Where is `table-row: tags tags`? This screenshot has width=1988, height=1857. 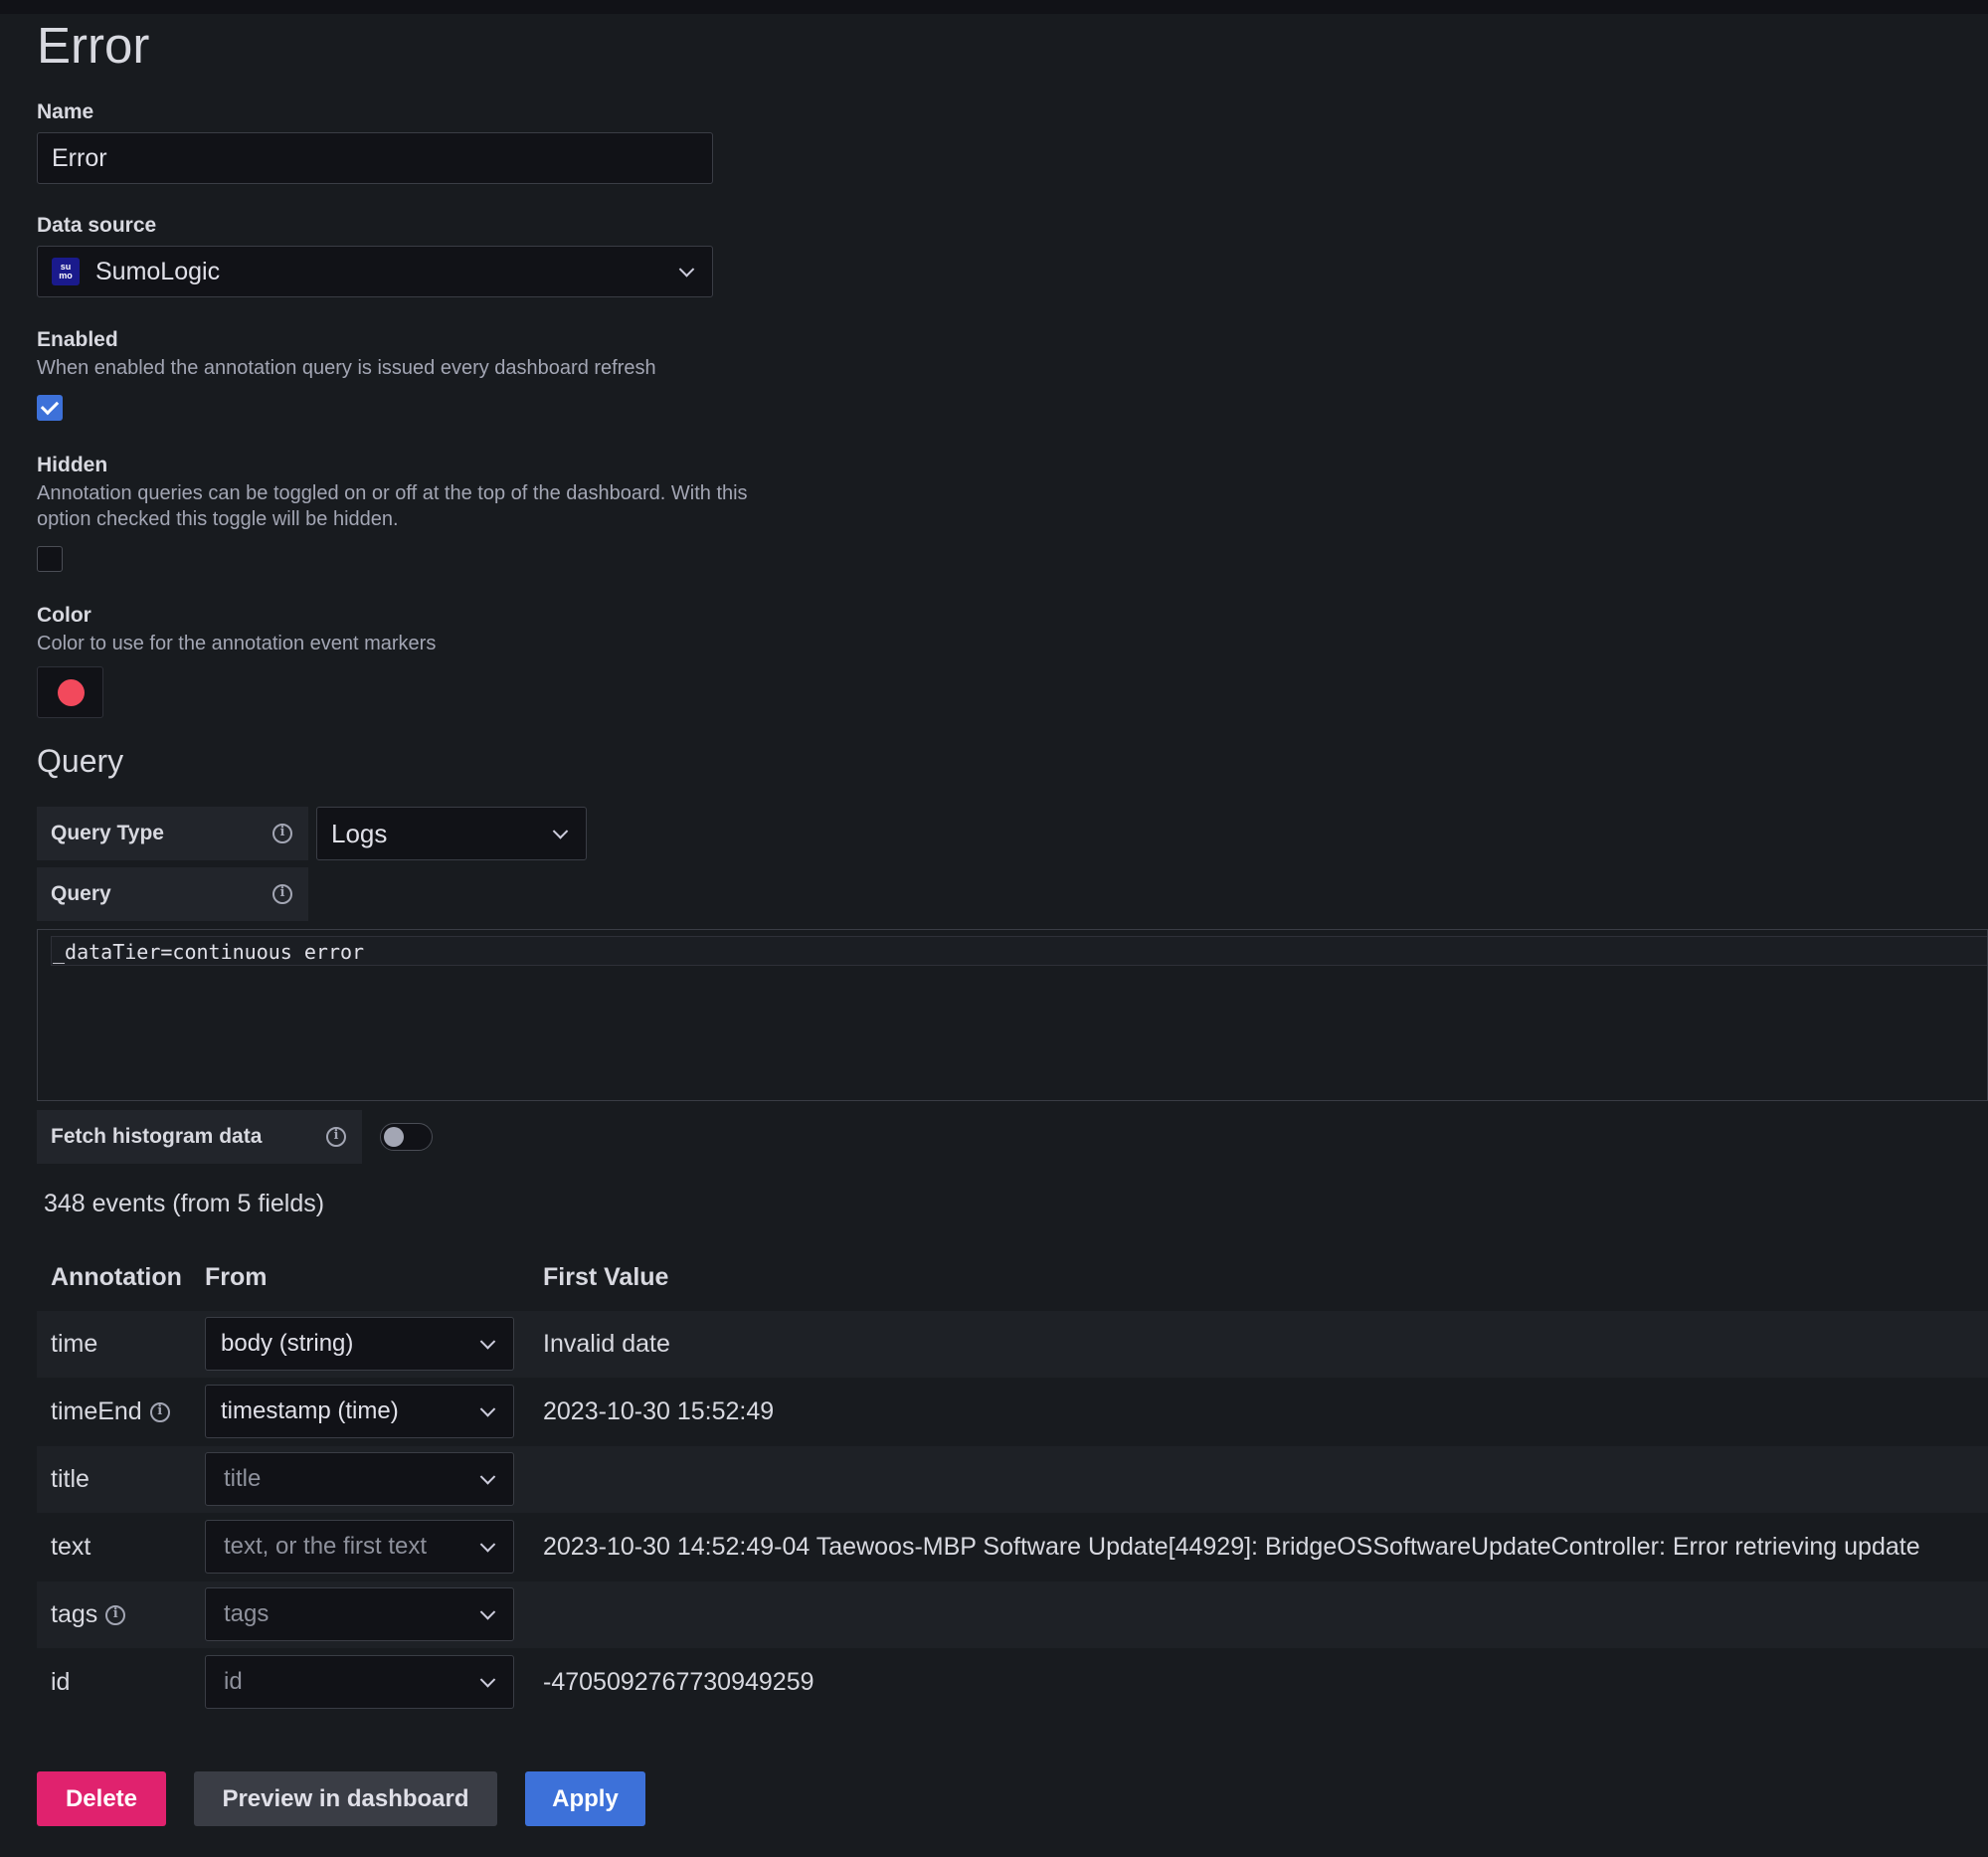 table-row: tags tags is located at coordinates (1012, 1614).